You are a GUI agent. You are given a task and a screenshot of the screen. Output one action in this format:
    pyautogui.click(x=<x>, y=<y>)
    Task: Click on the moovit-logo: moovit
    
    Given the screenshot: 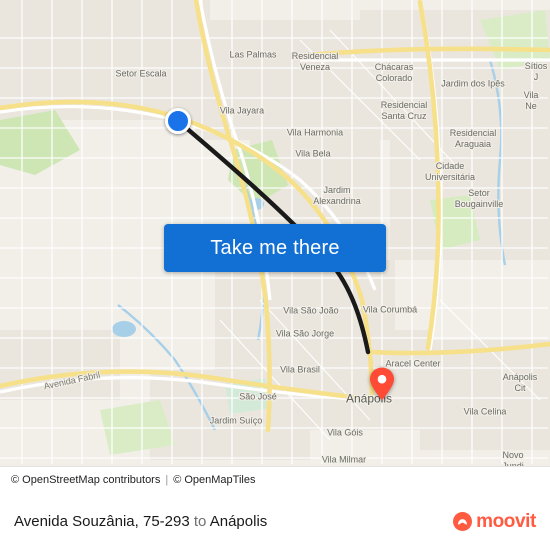 What is the action you would take?
    pyautogui.click(x=494, y=522)
    